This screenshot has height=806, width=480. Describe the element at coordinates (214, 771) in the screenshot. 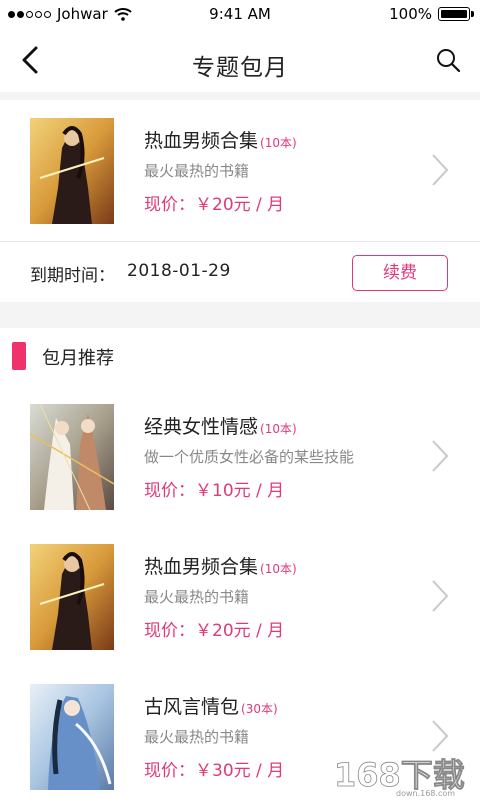

I see `book-price: 现价：￥30元 / 月` at that location.